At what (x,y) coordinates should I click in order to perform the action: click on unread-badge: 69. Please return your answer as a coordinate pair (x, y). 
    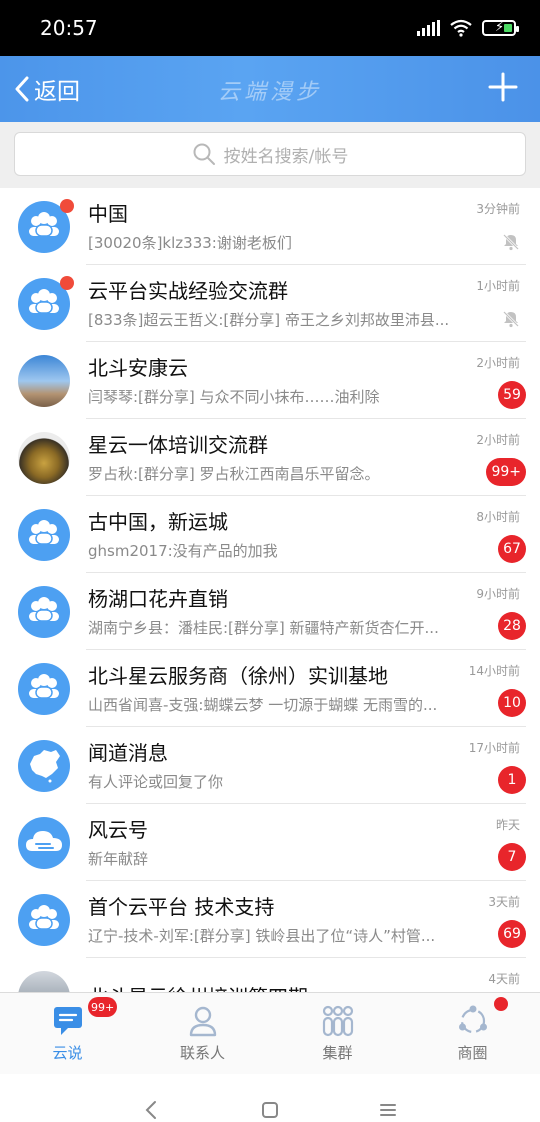
    Looking at the image, I should click on (512, 934).